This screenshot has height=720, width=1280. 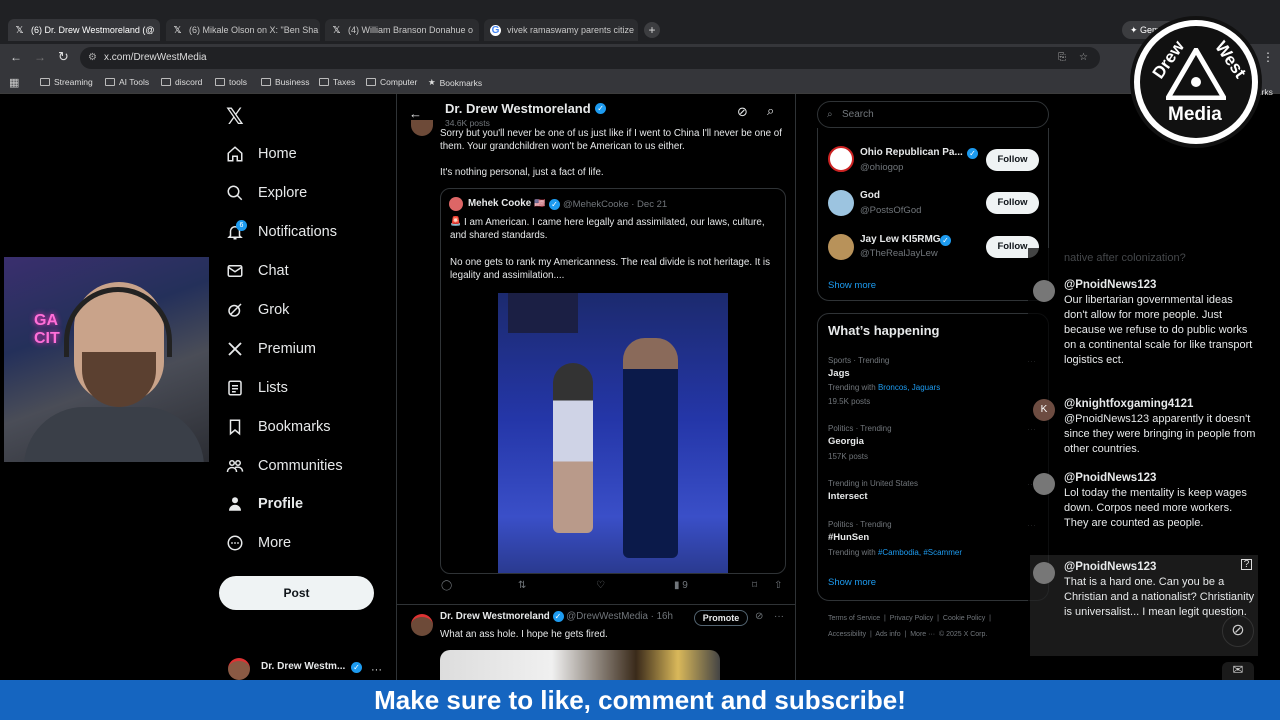 I want to click on menu-dots-icon: ⋮, so click(x=1268, y=57).